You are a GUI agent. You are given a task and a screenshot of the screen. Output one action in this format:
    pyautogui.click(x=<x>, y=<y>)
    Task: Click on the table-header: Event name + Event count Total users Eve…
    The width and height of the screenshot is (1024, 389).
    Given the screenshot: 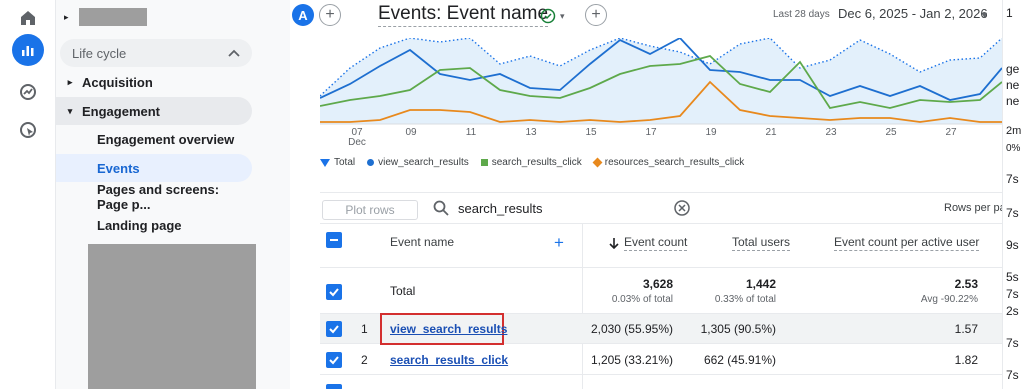 What is the action you would take?
    pyautogui.click(x=661, y=246)
    